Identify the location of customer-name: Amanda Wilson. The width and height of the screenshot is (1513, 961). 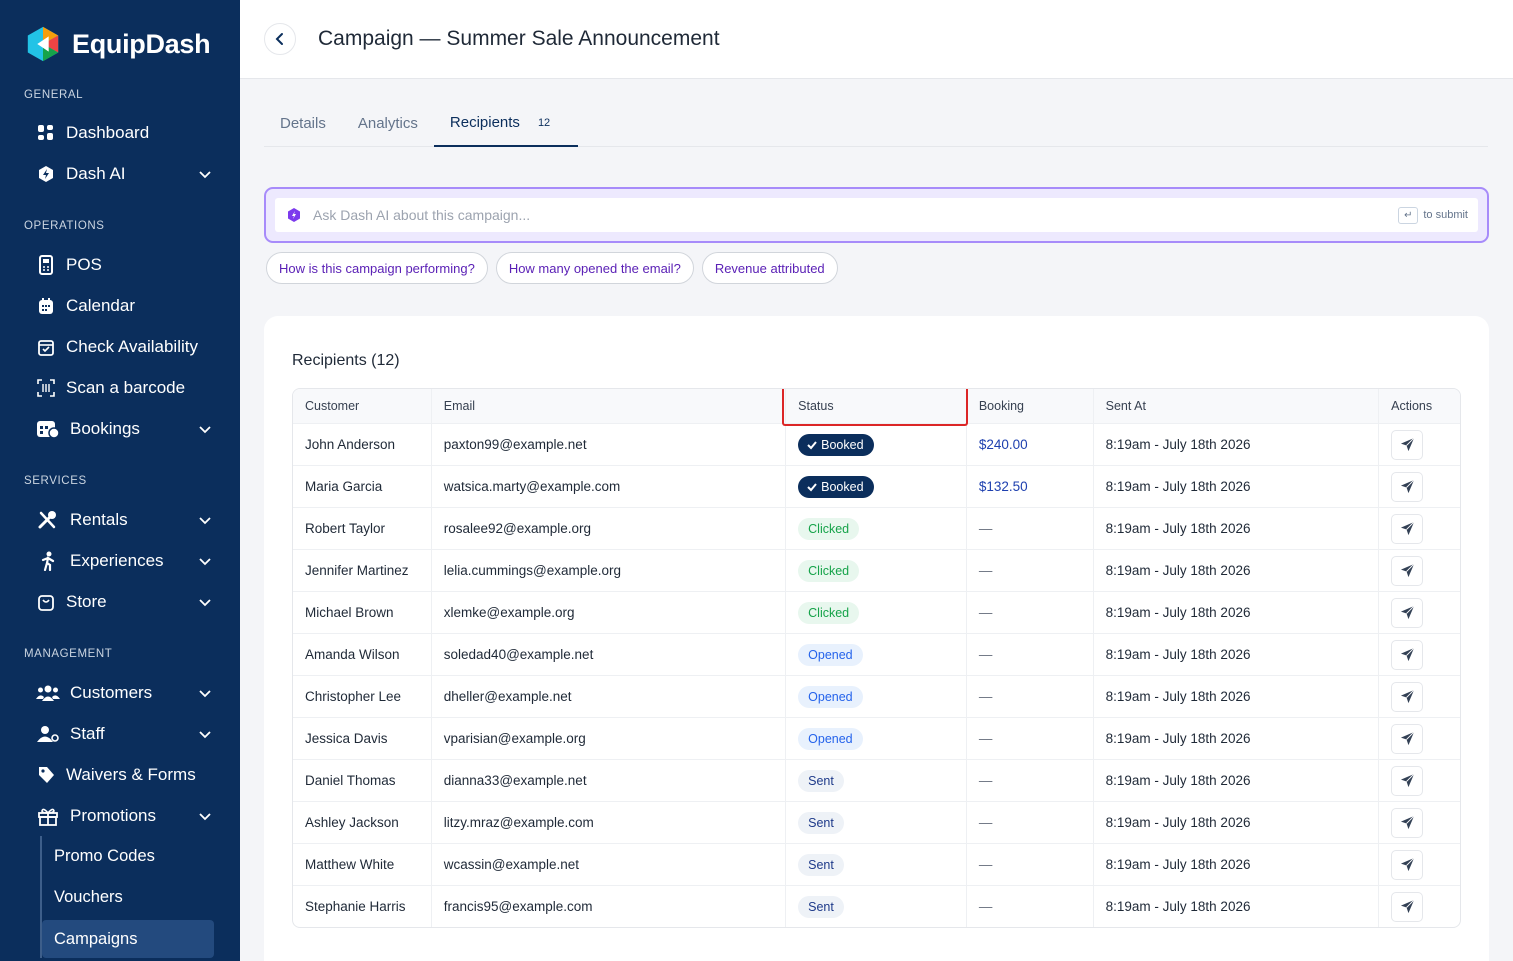
(362, 654).